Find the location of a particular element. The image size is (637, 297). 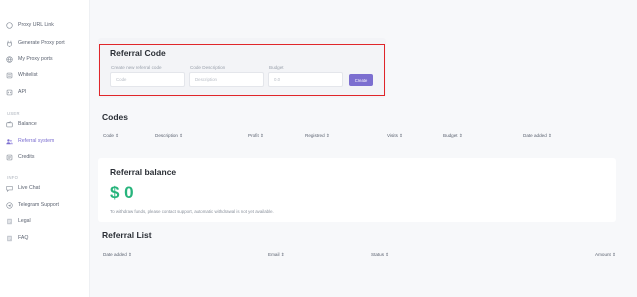

sidebar-item-label: Balance is located at coordinates (27, 124).